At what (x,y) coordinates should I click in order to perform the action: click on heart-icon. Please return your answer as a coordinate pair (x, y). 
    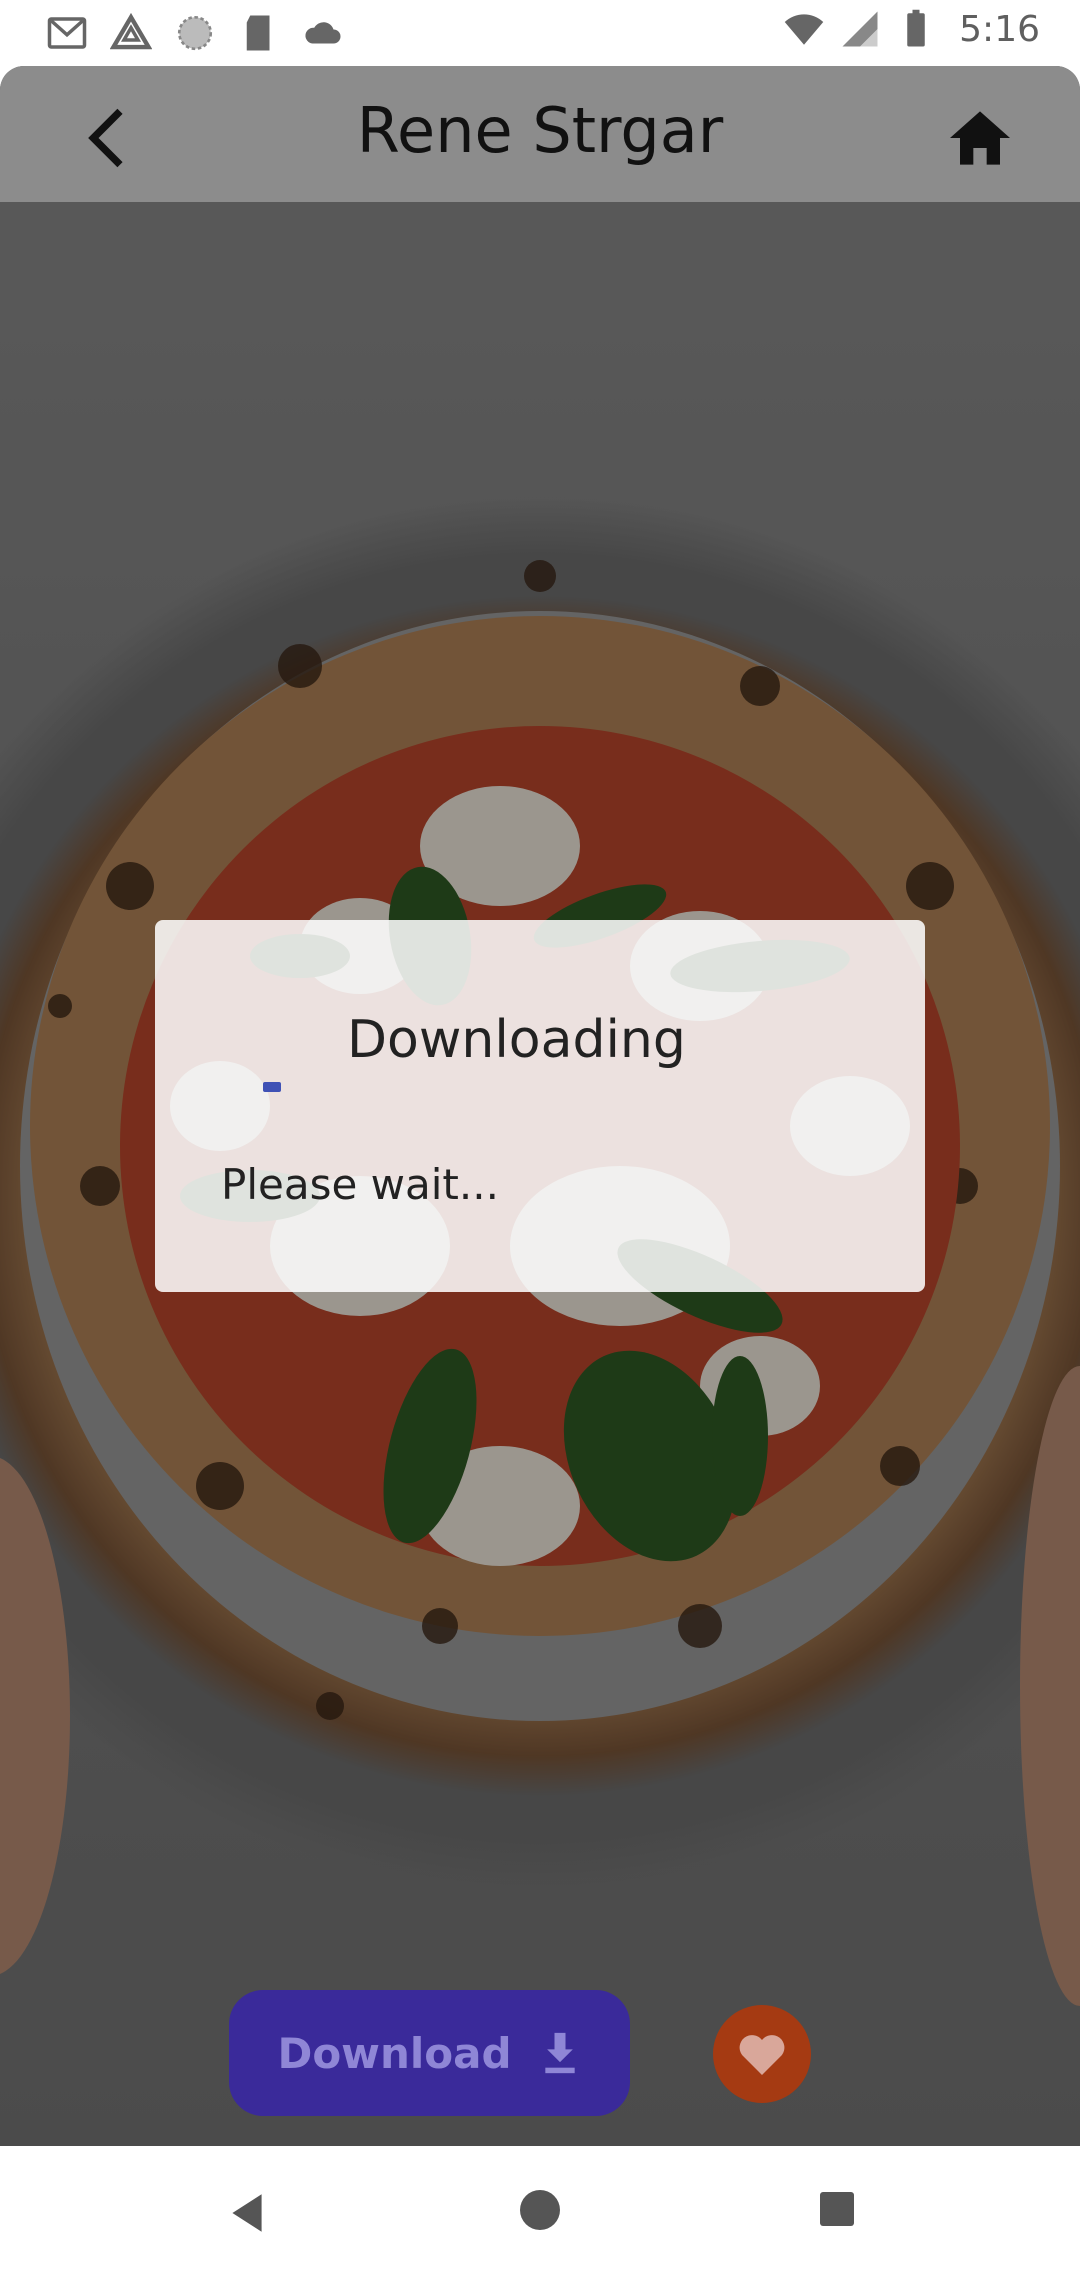
    Looking at the image, I should click on (762, 2055).